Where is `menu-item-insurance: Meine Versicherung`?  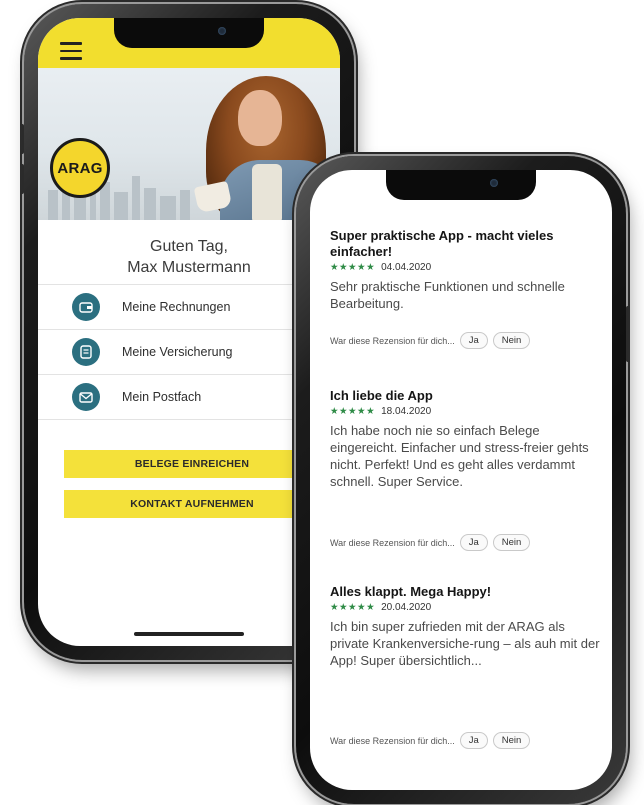 menu-item-insurance: Meine Versicherung is located at coordinates (189, 351).